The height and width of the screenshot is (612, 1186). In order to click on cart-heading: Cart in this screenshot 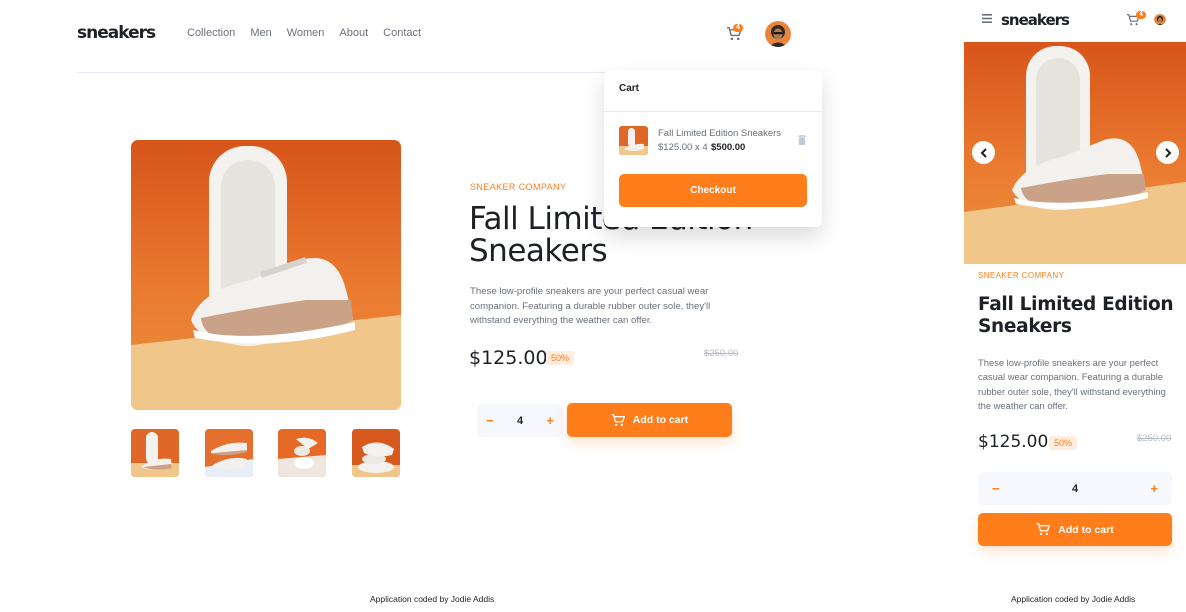, I will do `click(629, 88)`.